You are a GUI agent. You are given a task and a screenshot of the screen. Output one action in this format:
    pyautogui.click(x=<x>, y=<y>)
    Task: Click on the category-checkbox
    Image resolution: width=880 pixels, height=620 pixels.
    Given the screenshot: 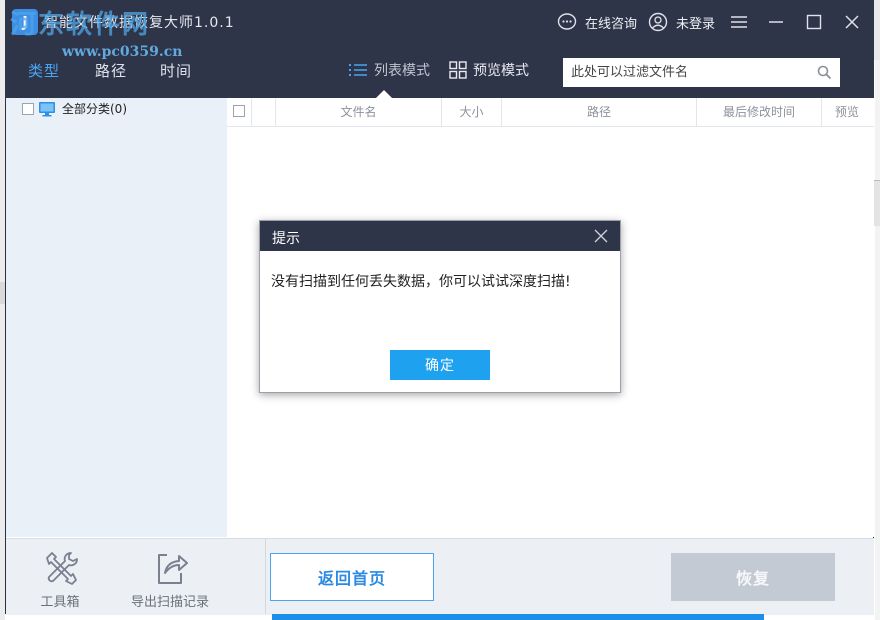 What is the action you would take?
    pyautogui.click(x=28, y=108)
    